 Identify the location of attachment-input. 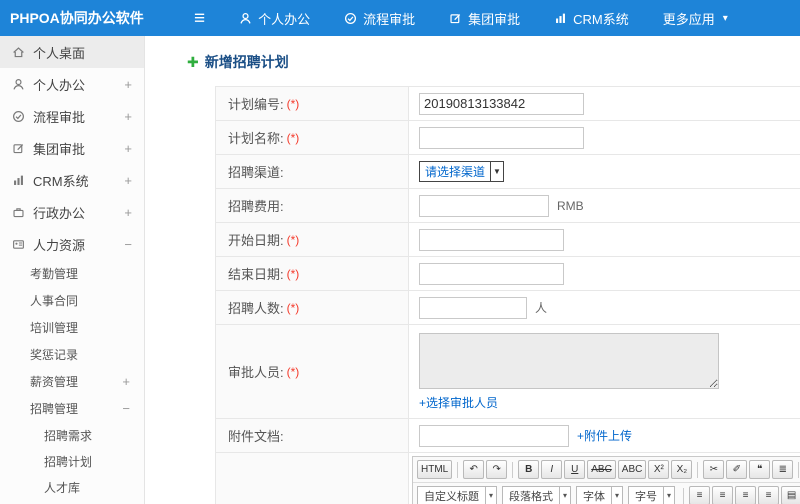
(494, 435).